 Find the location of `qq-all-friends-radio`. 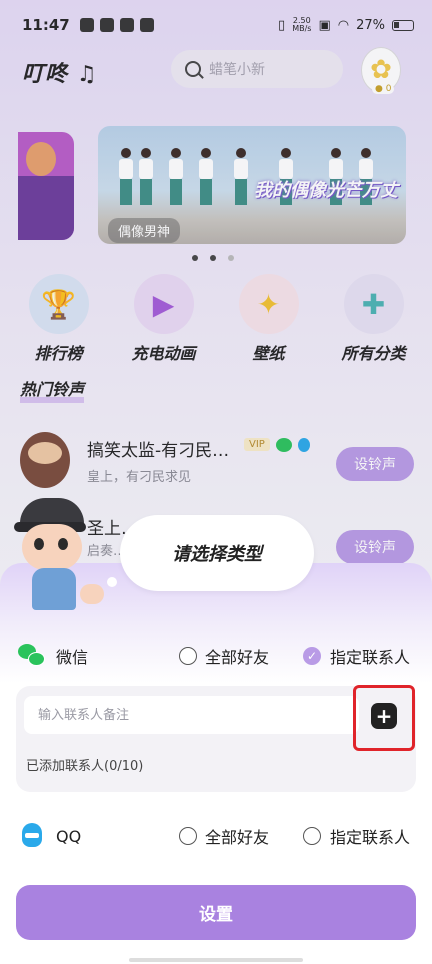

qq-all-friends-radio is located at coordinates (188, 836).